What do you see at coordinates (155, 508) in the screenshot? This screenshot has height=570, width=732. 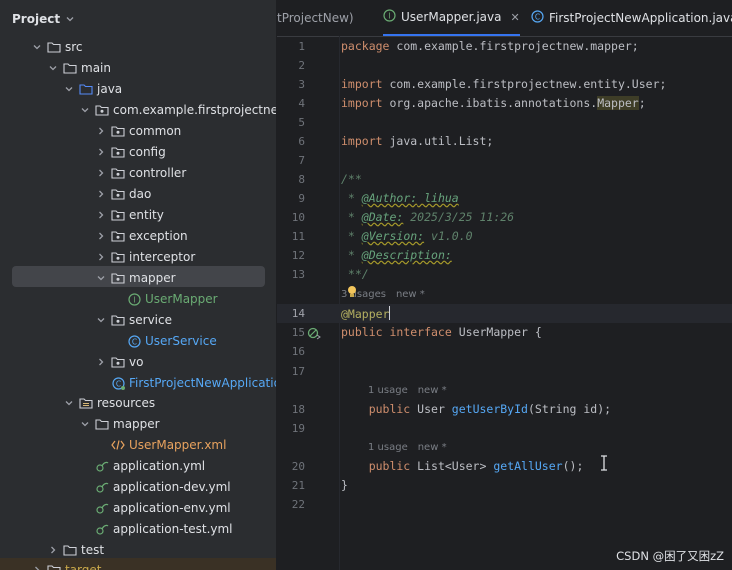 I see `tree-item-application-env-yml: application-env.yml` at bounding box center [155, 508].